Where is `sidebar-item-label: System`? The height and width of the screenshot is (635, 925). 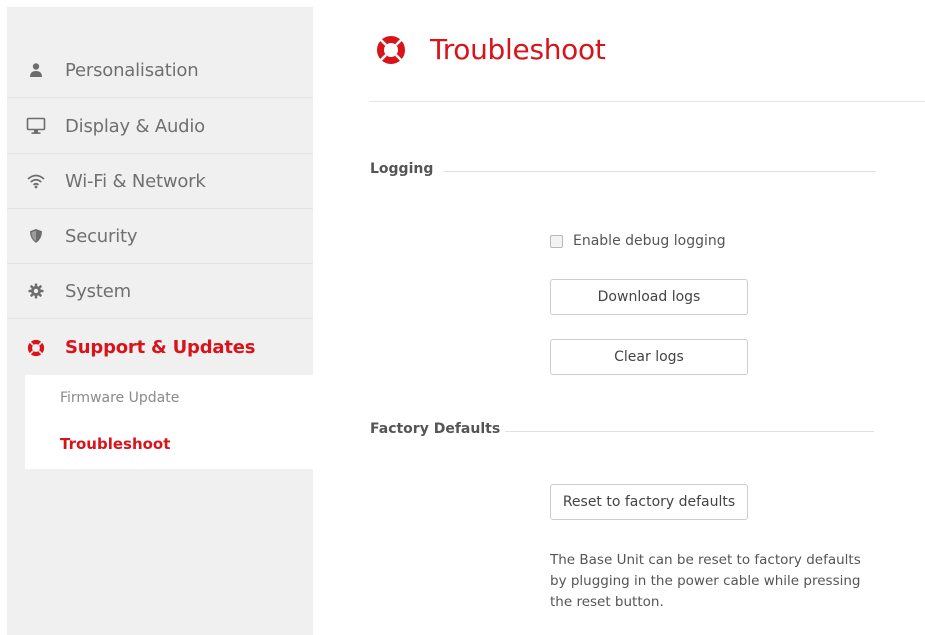
sidebar-item-label: System is located at coordinates (98, 291).